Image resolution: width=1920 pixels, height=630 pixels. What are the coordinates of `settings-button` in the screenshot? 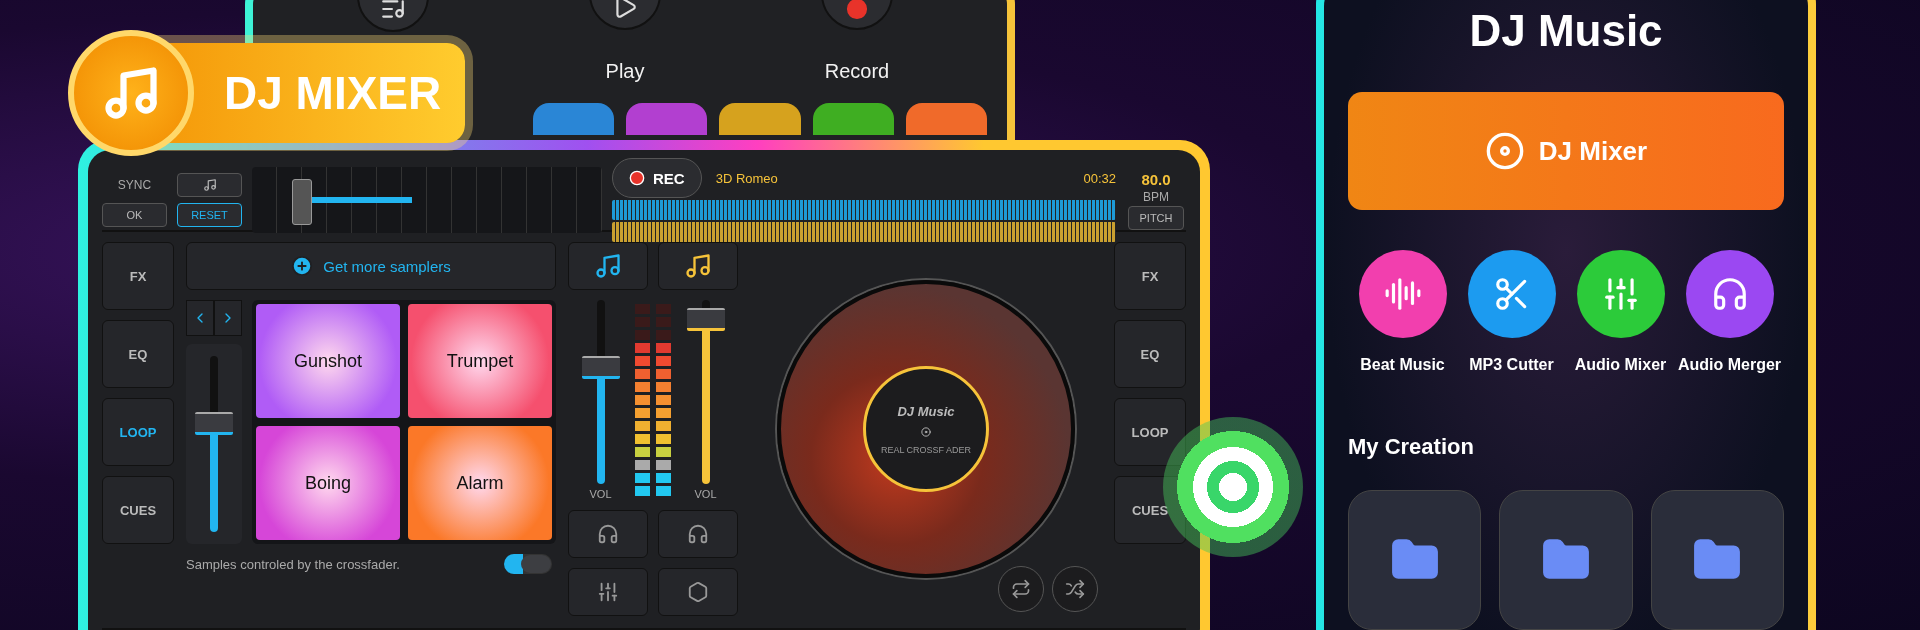 It's located at (698, 592).